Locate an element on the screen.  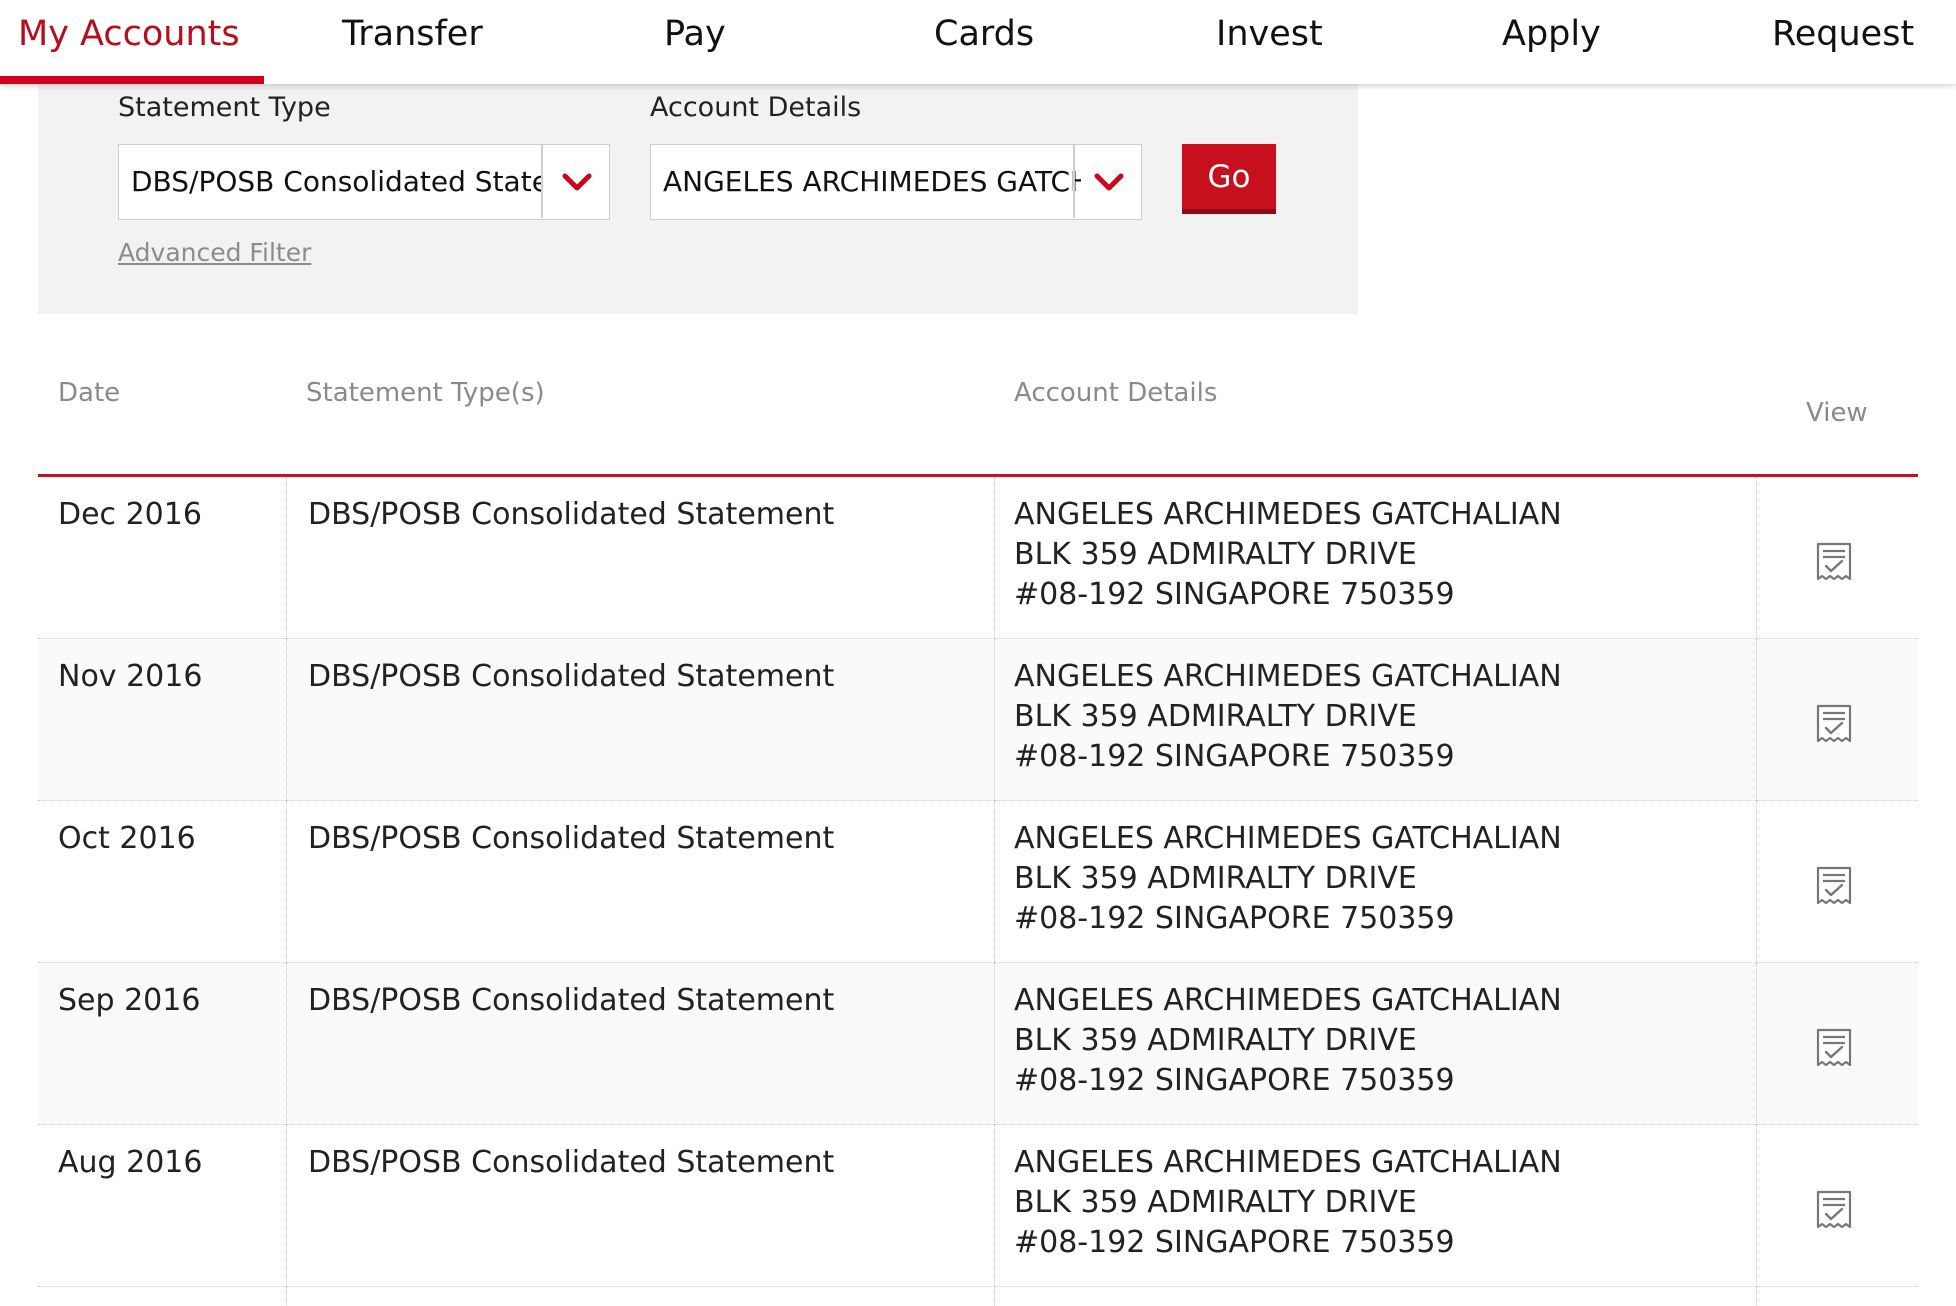
account-details-select: ANGELES ARCHIMEDES GATCHALIAN is located at coordinates (896, 182).